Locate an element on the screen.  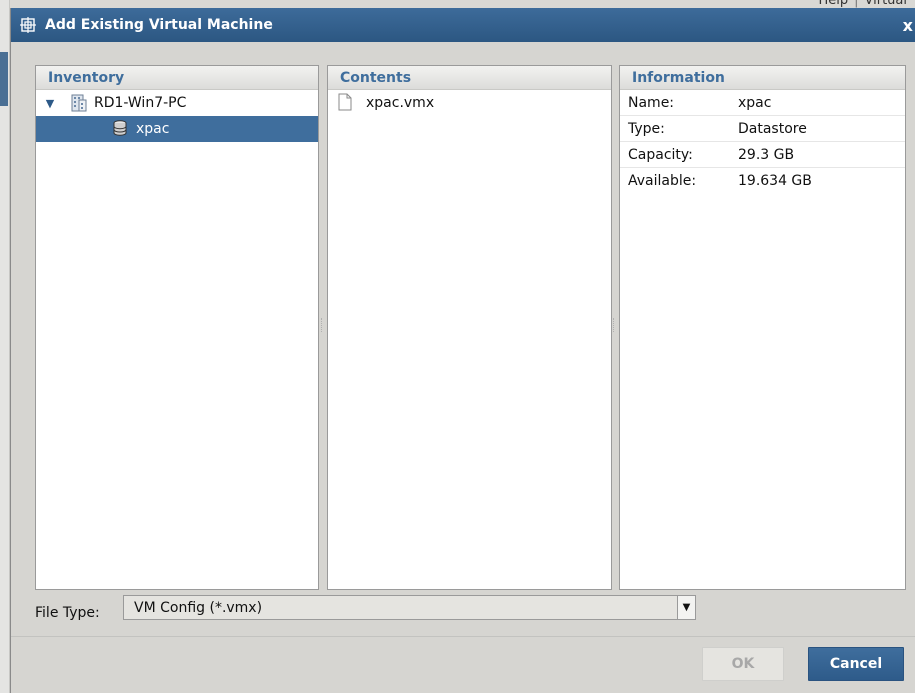
cancel-button: Cancel is located at coordinates (856, 664).